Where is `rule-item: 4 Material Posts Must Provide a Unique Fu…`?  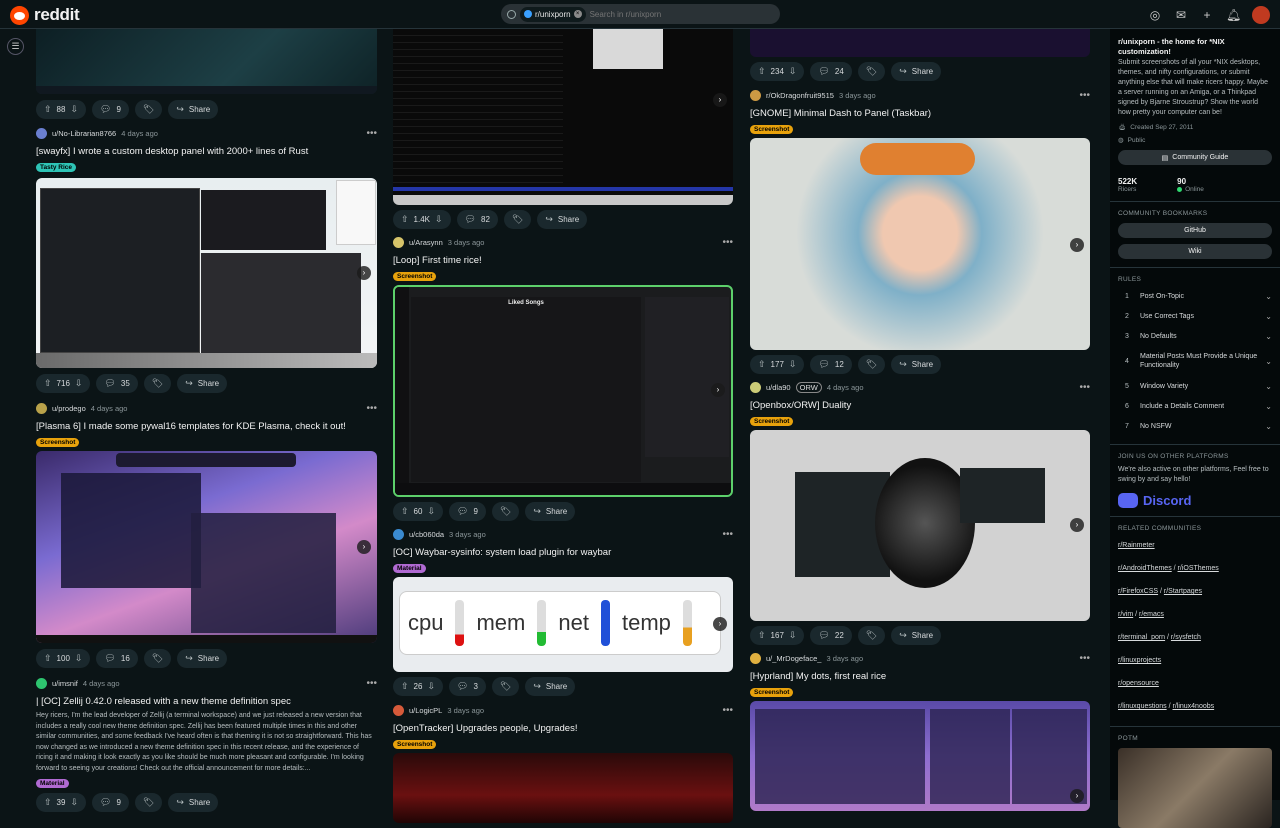 rule-item: 4 Material Posts Must Provide a Unique Fu… is located at coordinates (1195, 361).